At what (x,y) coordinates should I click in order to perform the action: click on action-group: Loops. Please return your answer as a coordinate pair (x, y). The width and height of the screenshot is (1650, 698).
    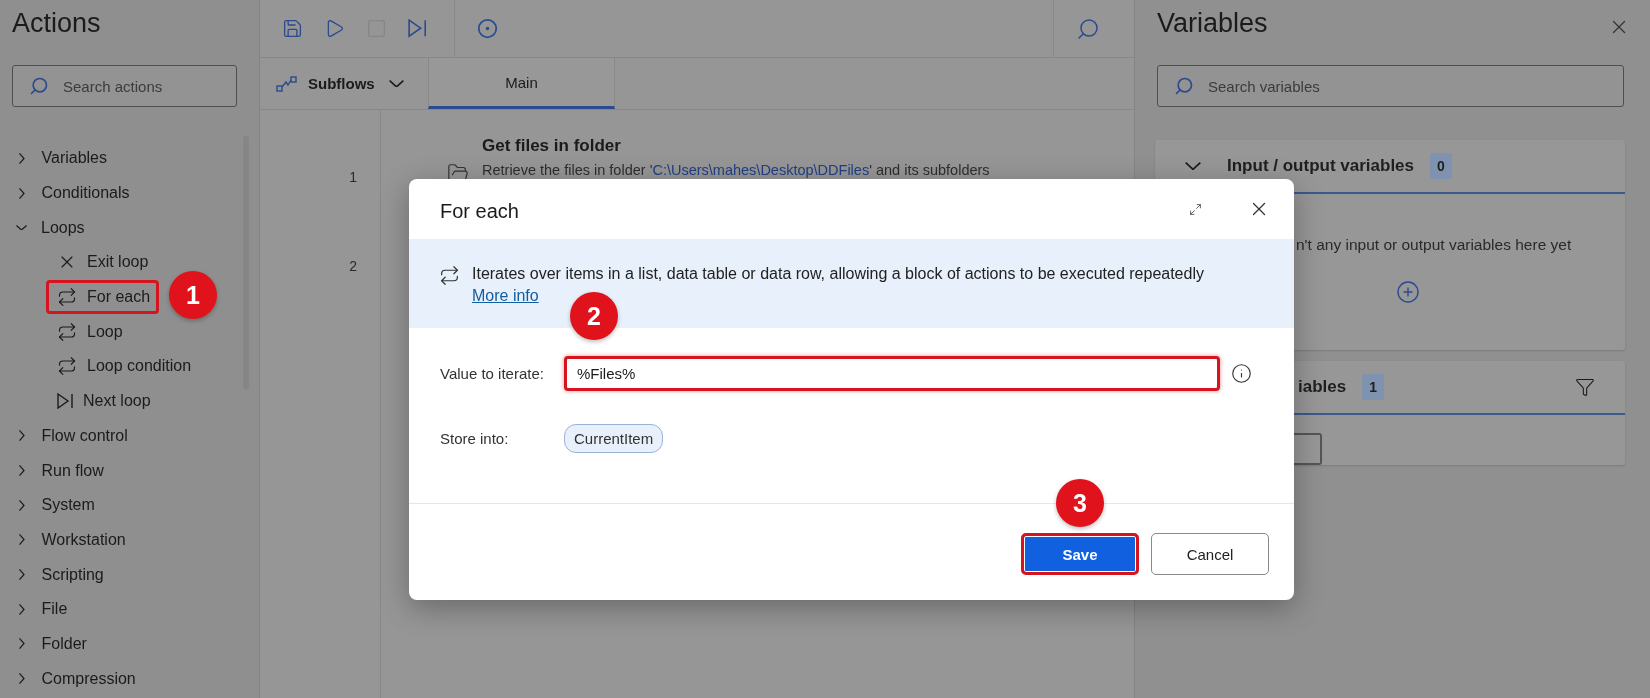
    Looking at the image, I should click on (49, 227).